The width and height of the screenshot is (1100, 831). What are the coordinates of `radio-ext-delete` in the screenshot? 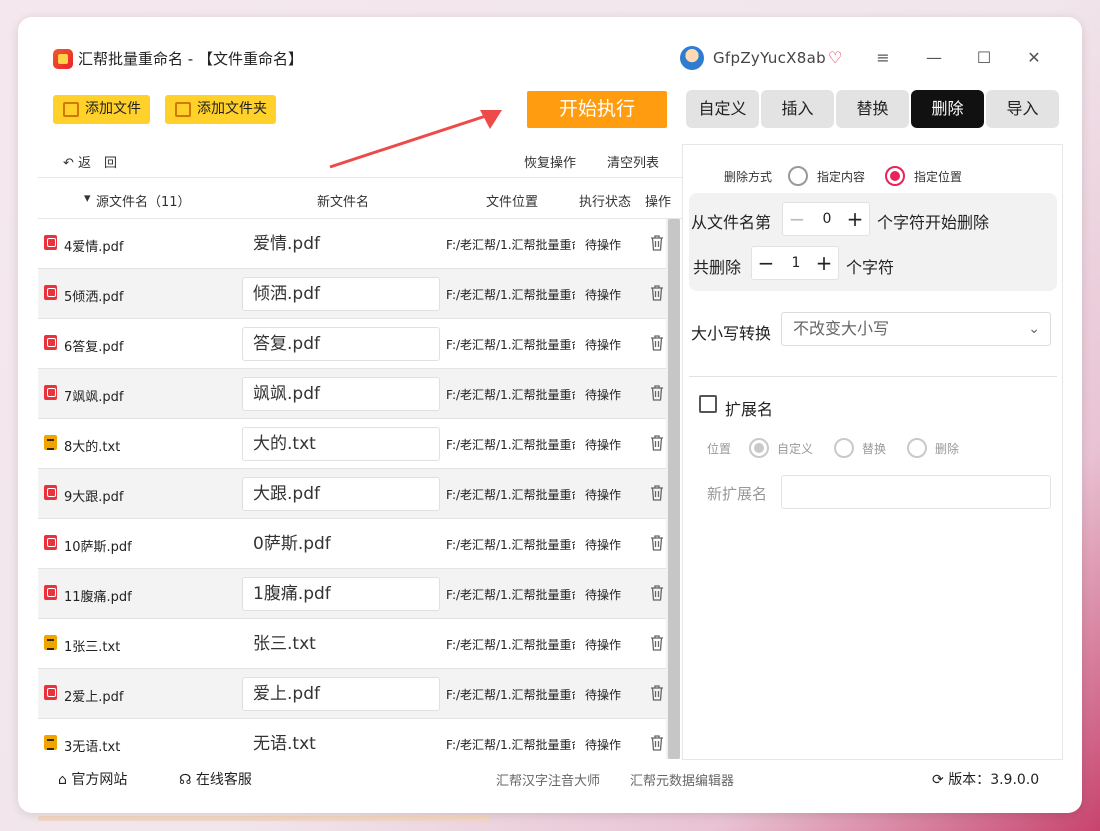 It's located at (917, 448).